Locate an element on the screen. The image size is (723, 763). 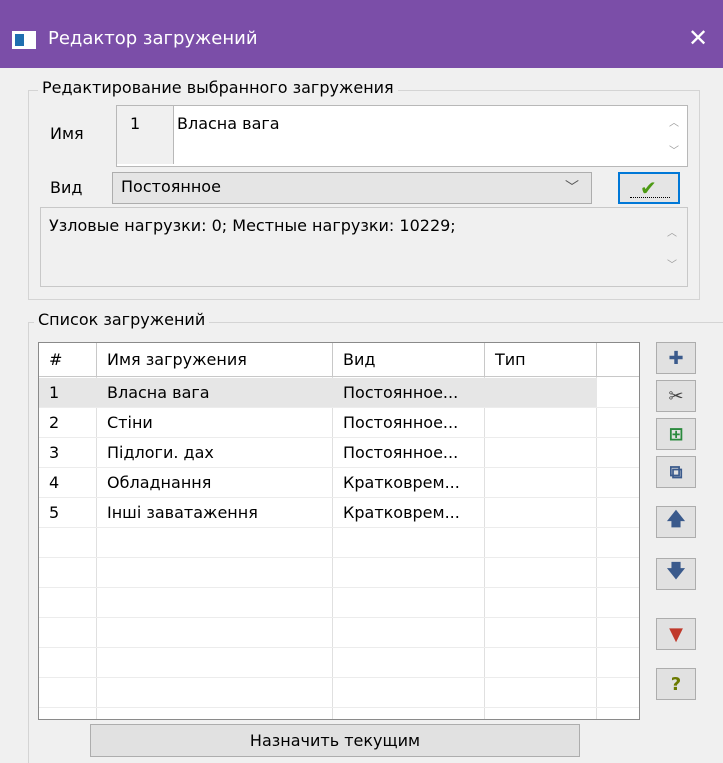
name-label: Имя is located at coordinates (67, 133).